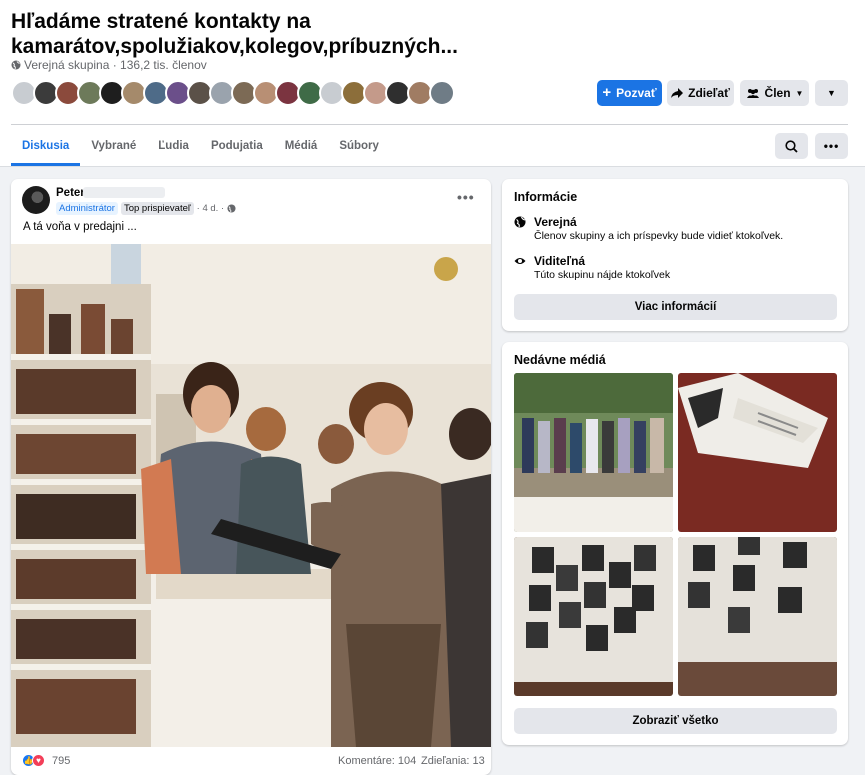 This screenshot has height=775, width=865. I want to click on member-label: Člen, so click(777, 93).